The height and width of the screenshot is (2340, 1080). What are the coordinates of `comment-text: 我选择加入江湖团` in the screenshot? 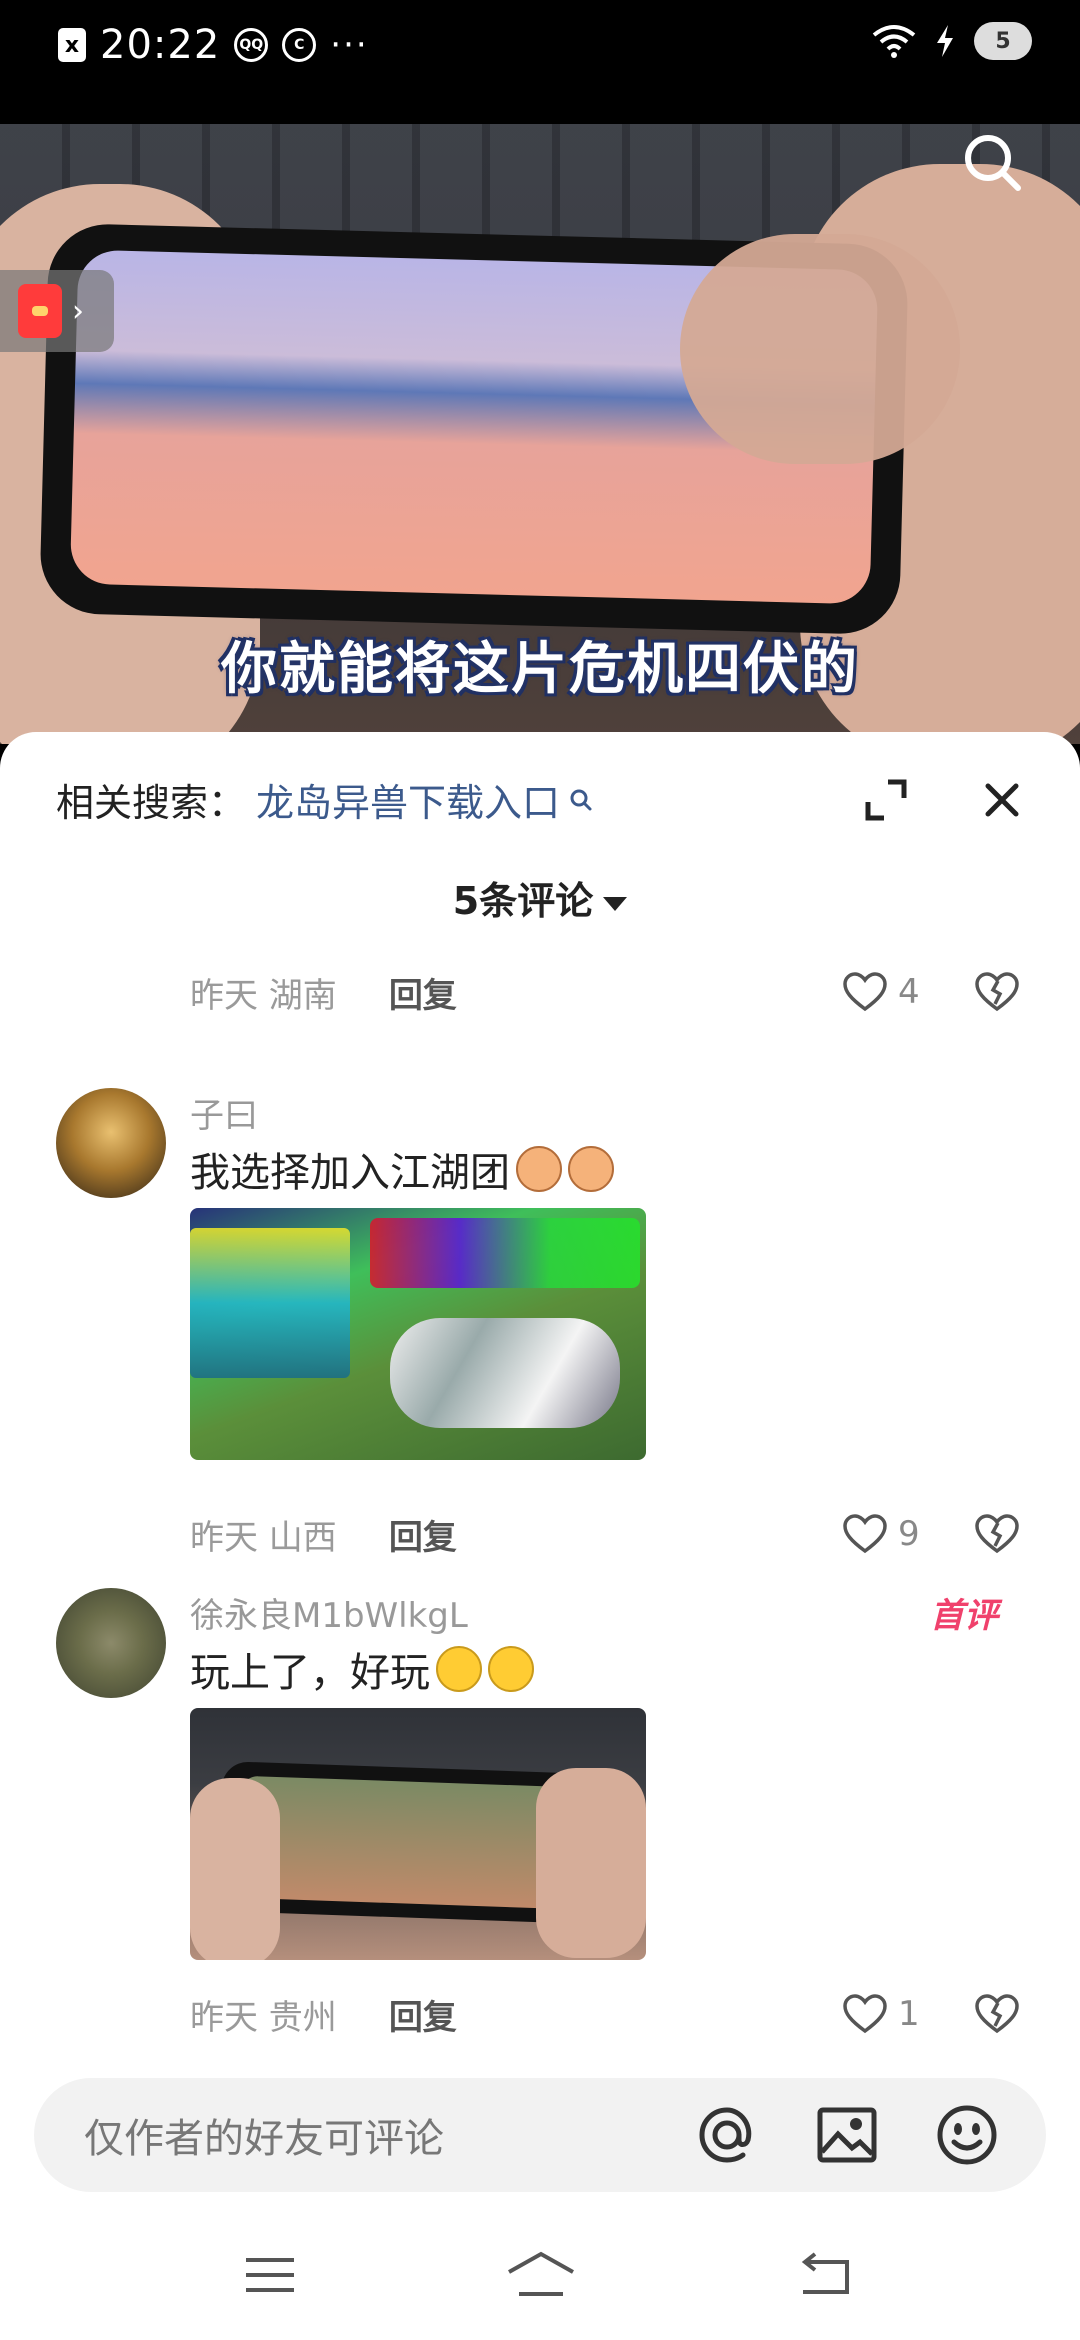 It's located at (402, 1169).